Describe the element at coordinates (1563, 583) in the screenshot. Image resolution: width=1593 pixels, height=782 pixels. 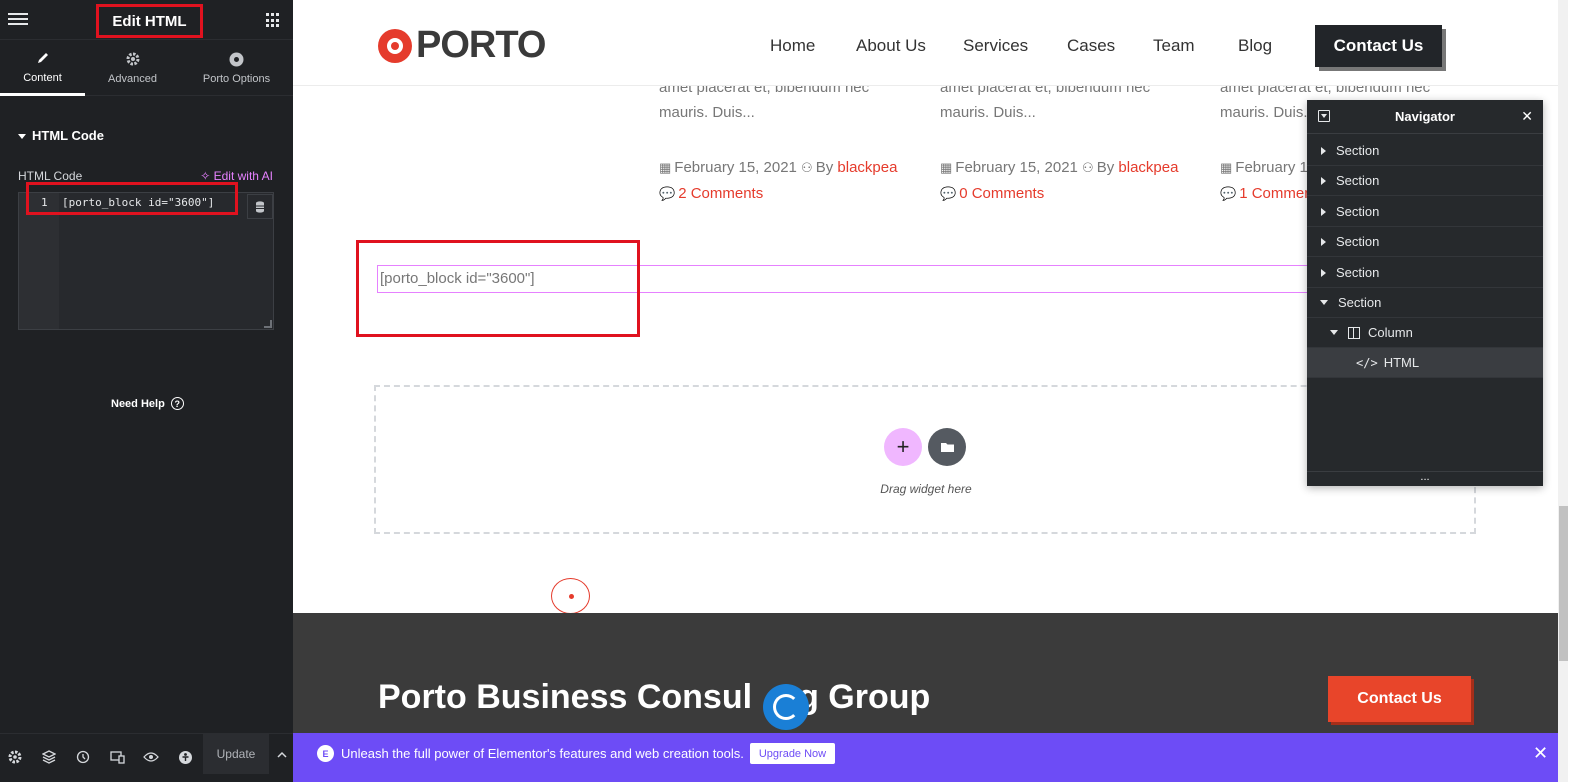
I see `scrollbar-thumb` at that location.